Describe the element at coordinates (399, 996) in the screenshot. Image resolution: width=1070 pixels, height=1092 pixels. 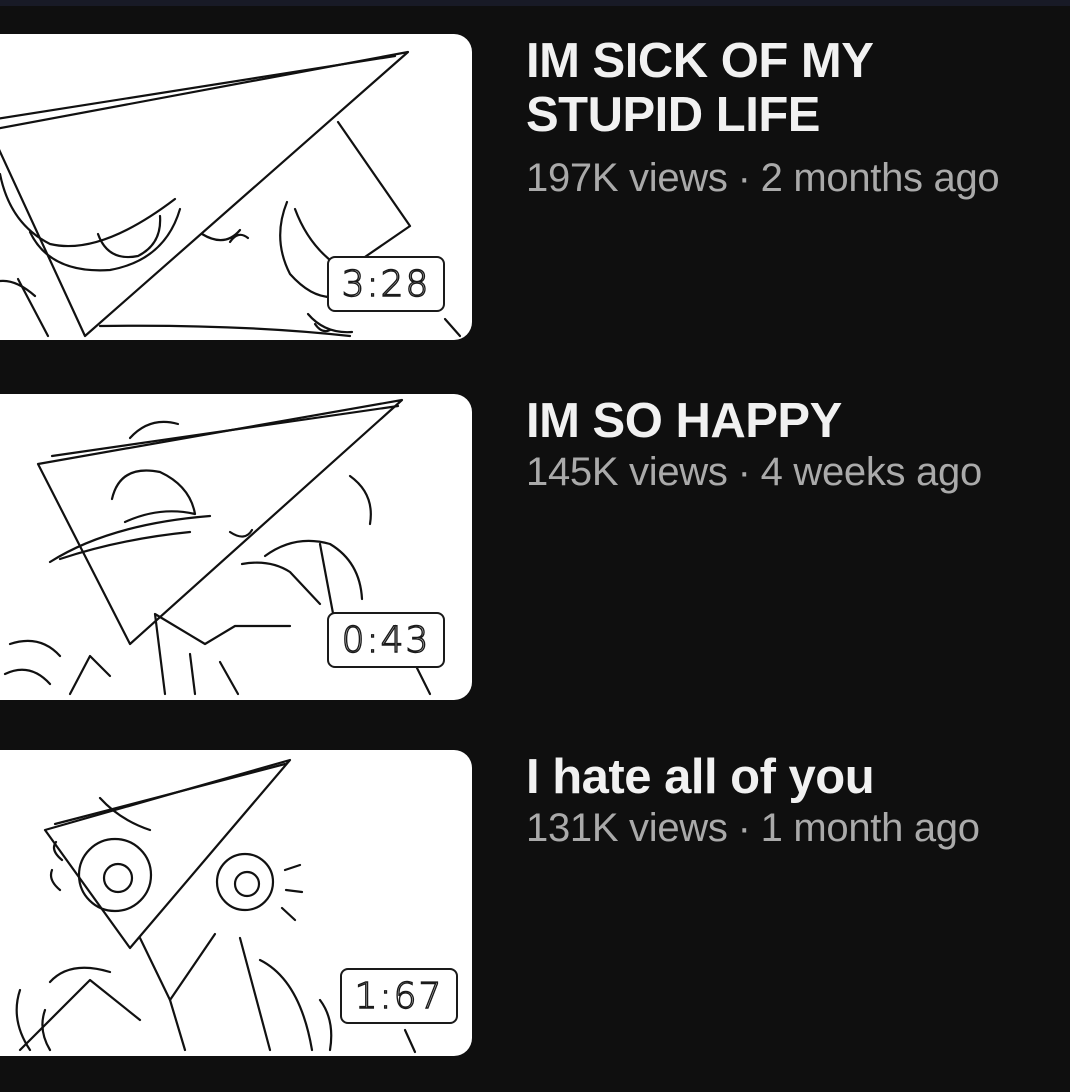
I see `duration-badge: 1:67` at that location.